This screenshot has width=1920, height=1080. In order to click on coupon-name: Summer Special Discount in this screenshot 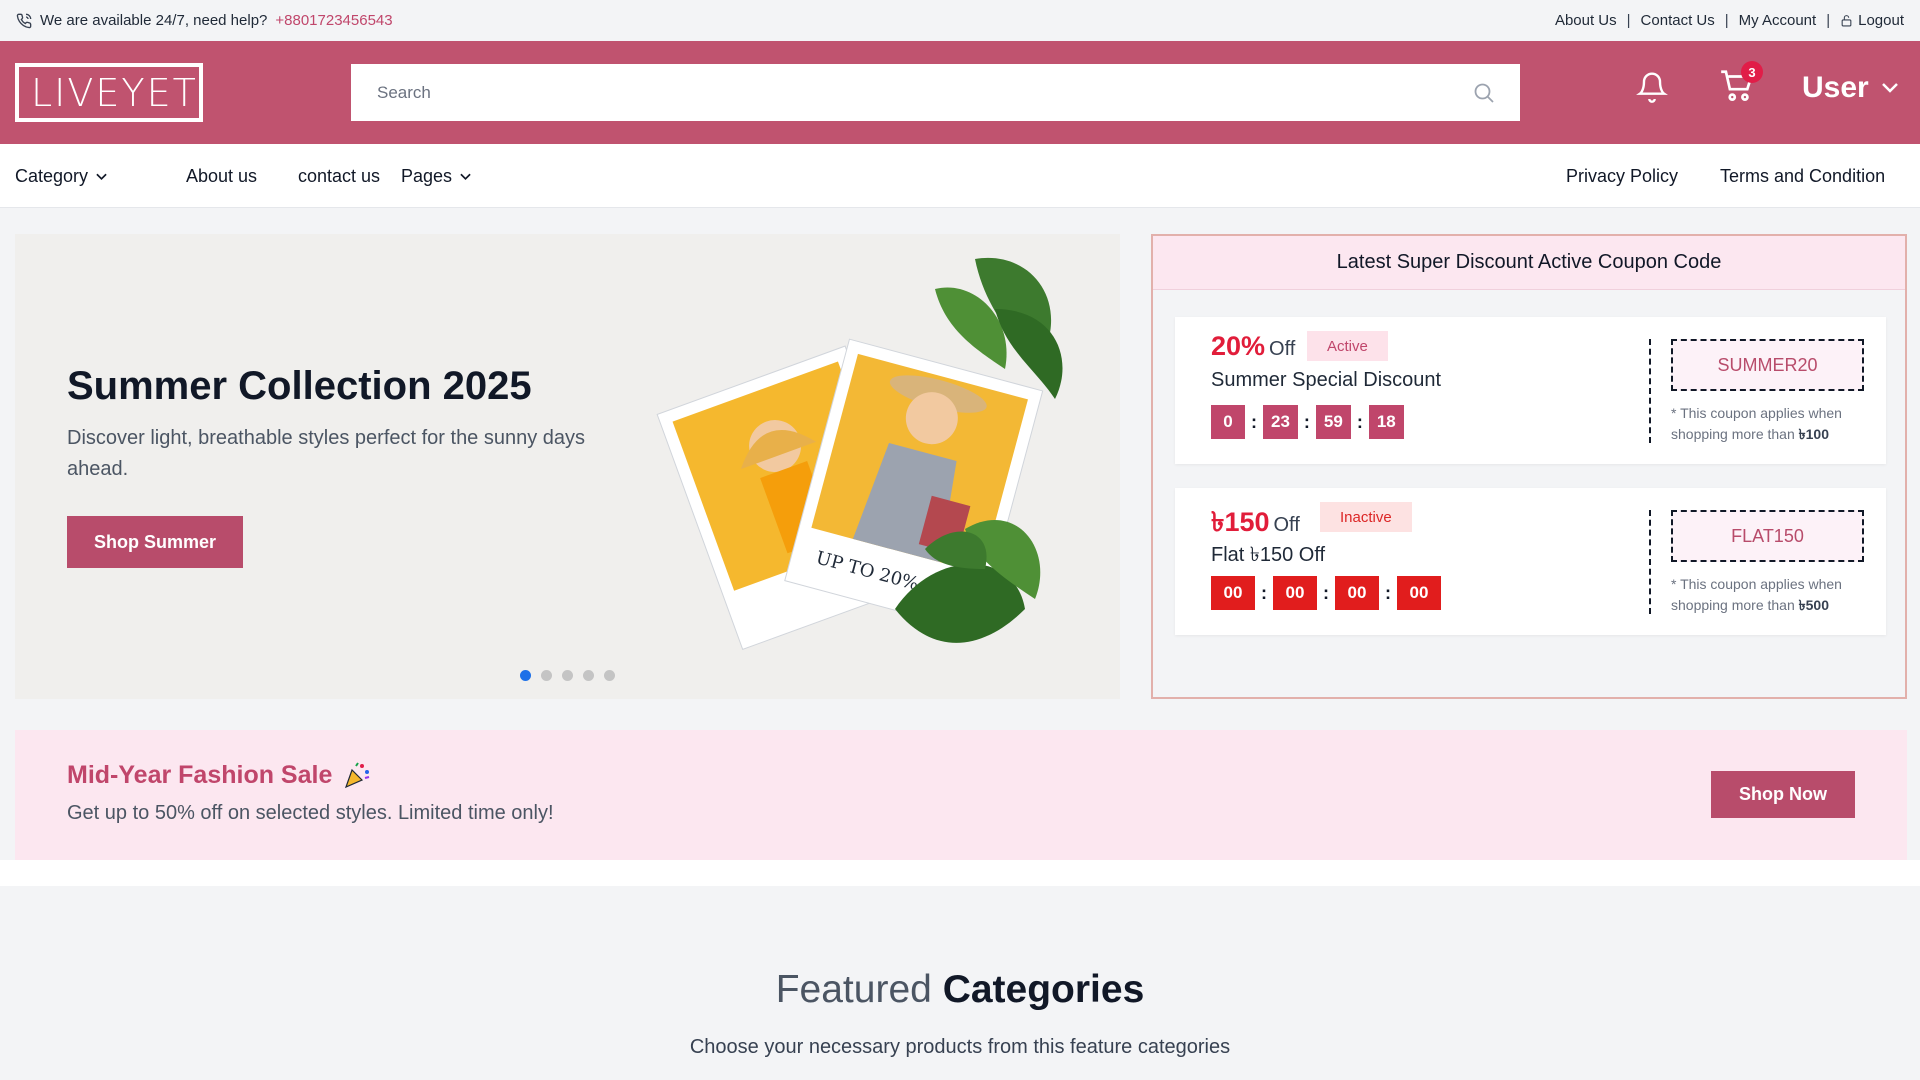, I will do `click(1326, 380)`.